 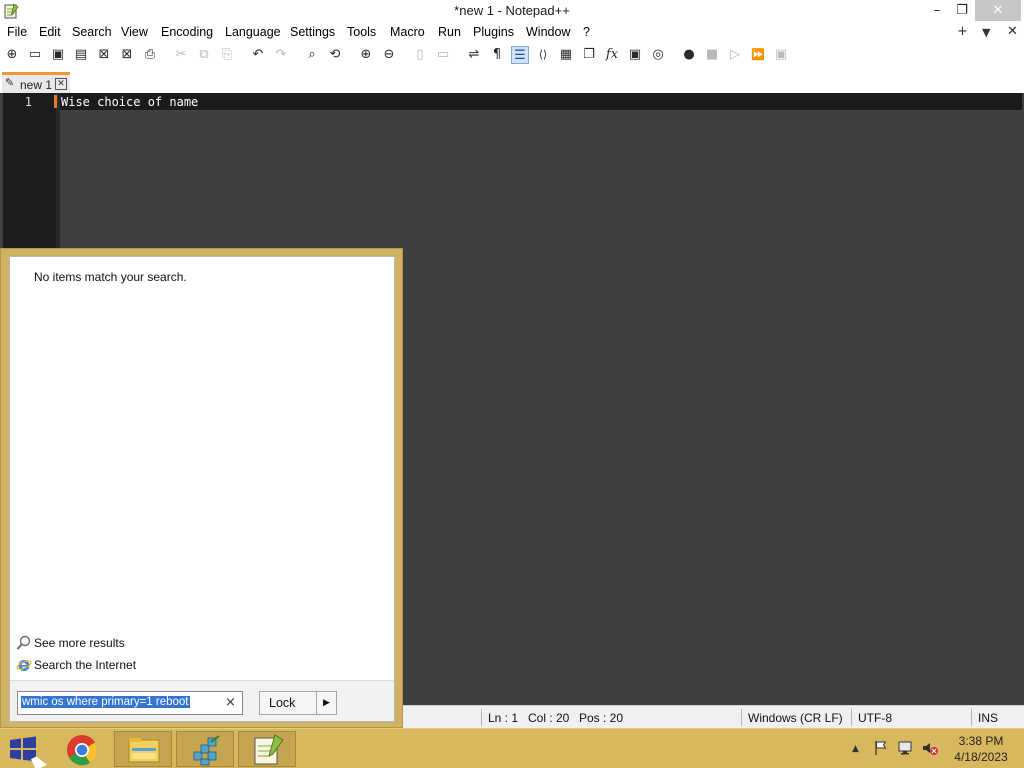 I want to click on indent-guide-icon: ☰, so click(x=520, y=55).